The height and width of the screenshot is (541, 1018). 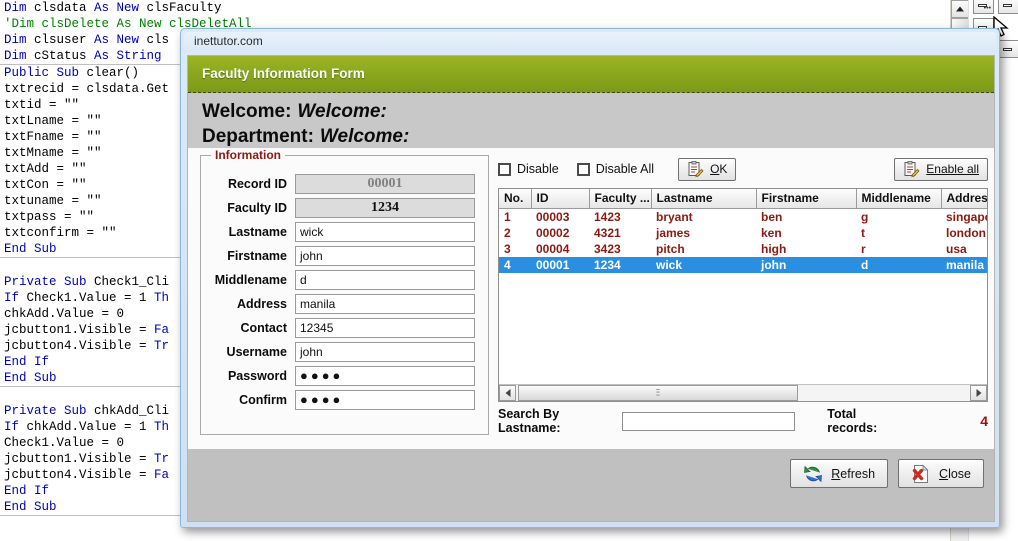 What do you see at coordinates (385, 280) in the screenshot?
I see `field-input-middlename: d` at bounding box center [385, 280].